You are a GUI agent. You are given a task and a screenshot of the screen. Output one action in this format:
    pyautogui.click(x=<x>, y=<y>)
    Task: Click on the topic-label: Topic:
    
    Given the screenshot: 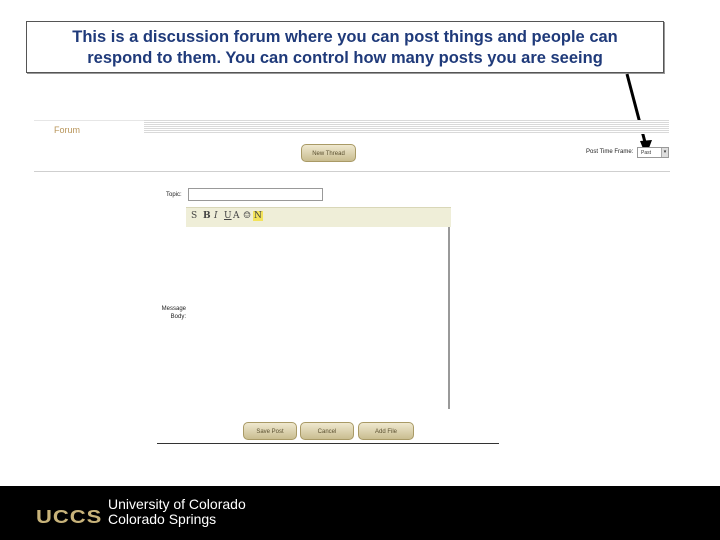 What is the action you would take?
    pyautogui.click(x=174, y=195)
    